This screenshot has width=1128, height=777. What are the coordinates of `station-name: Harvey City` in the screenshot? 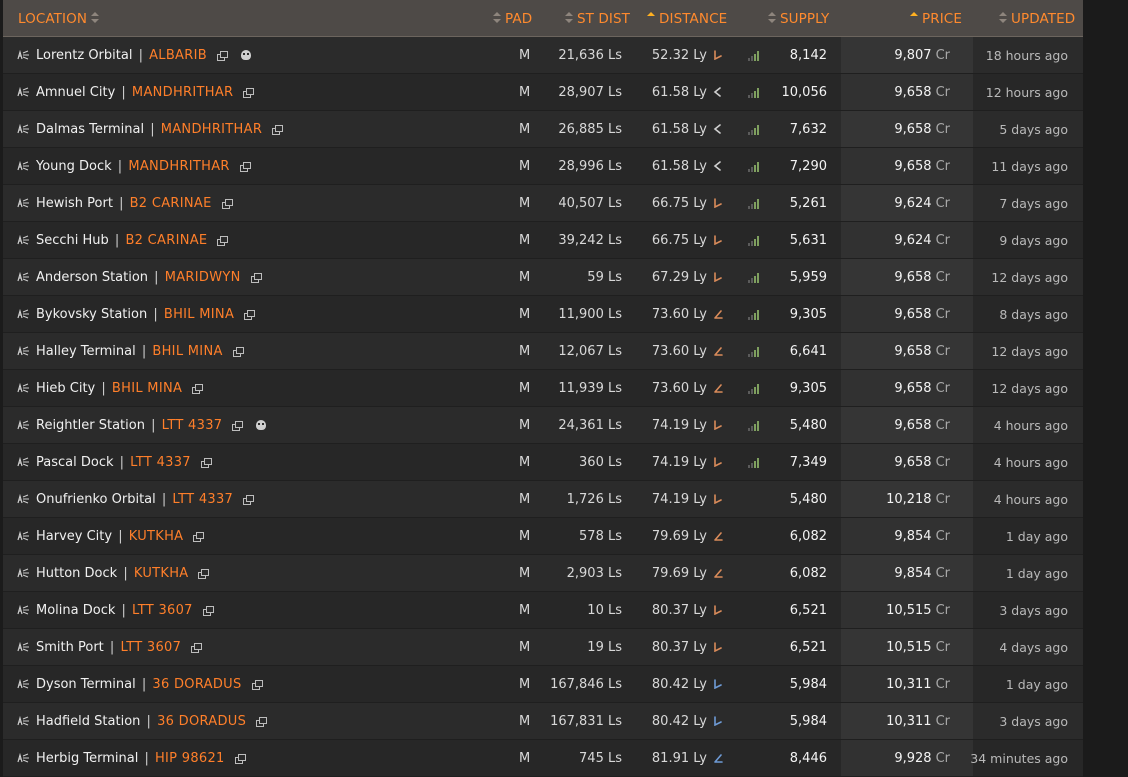 It's located at (74, 536).